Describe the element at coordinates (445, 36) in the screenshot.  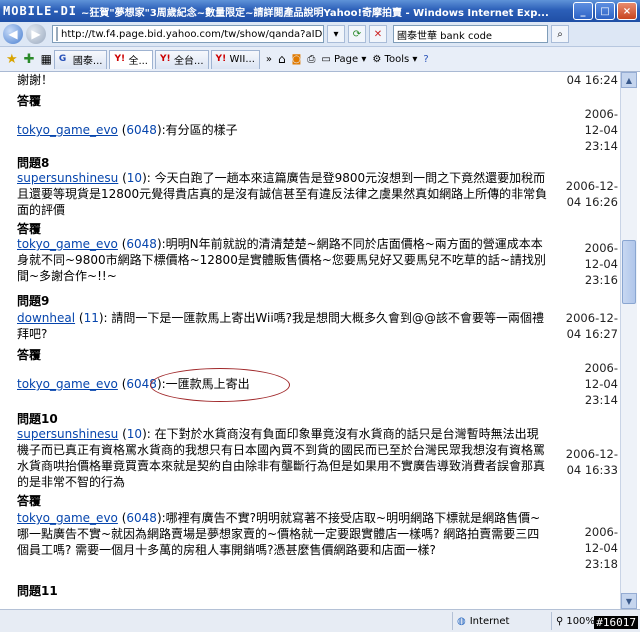
I see `search-value: 國泰世華 bank code` at that location.